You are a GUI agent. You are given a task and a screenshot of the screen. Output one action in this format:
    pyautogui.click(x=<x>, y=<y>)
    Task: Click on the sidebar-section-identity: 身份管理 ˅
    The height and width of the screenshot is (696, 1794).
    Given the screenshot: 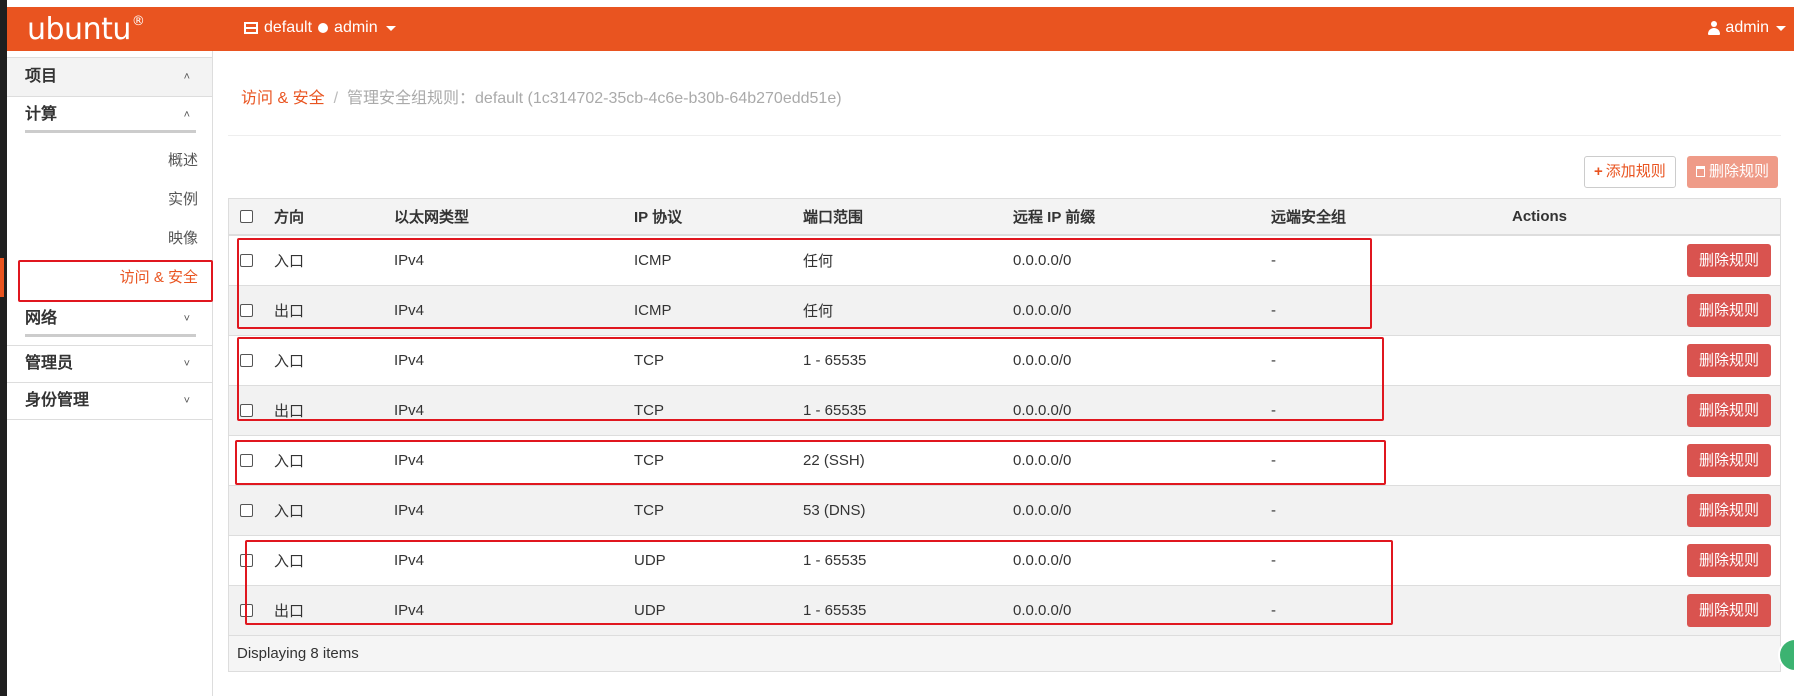 What is the action you would take?
    pyautogui.click(x=109, y=401)
    